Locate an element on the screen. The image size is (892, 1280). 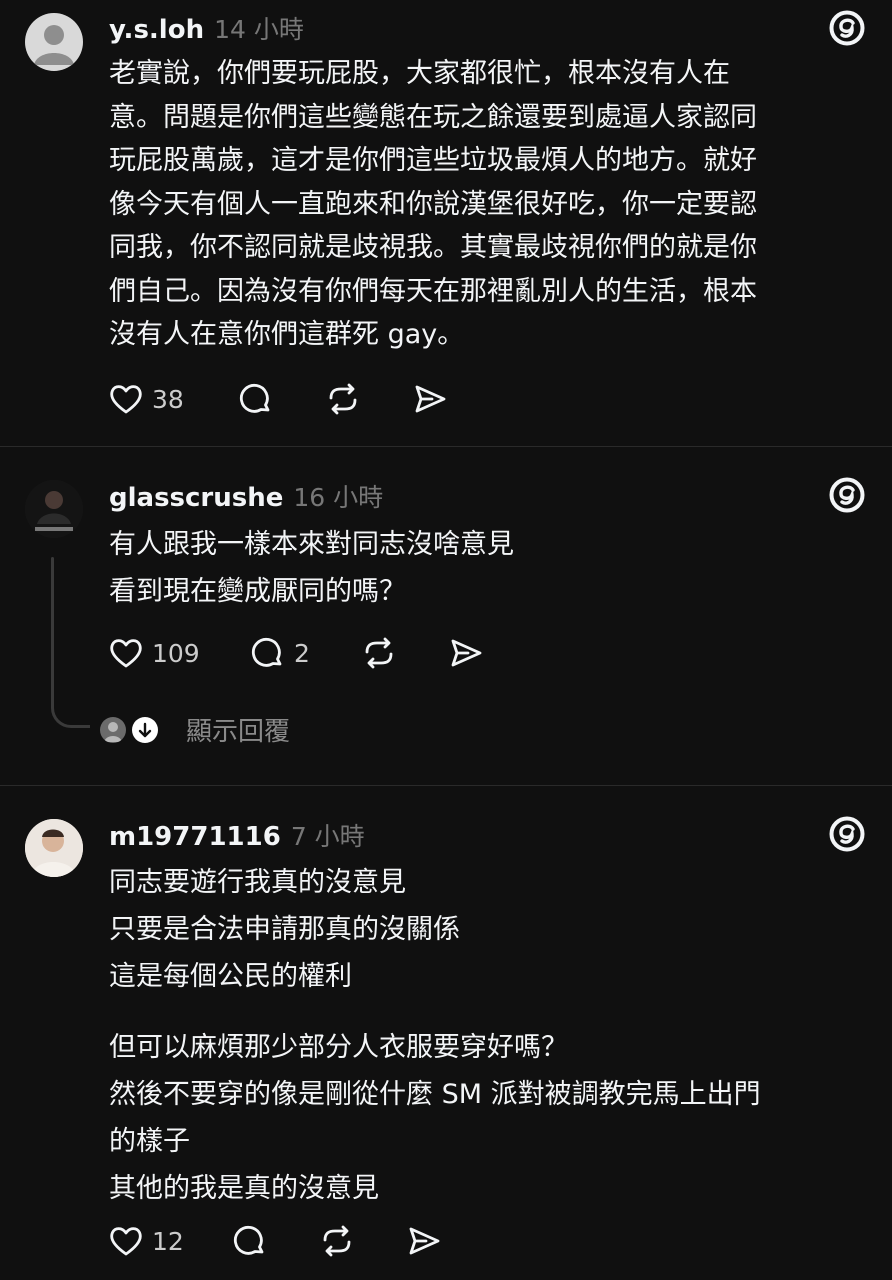
avatar-default is located at coordinates (54, 42).